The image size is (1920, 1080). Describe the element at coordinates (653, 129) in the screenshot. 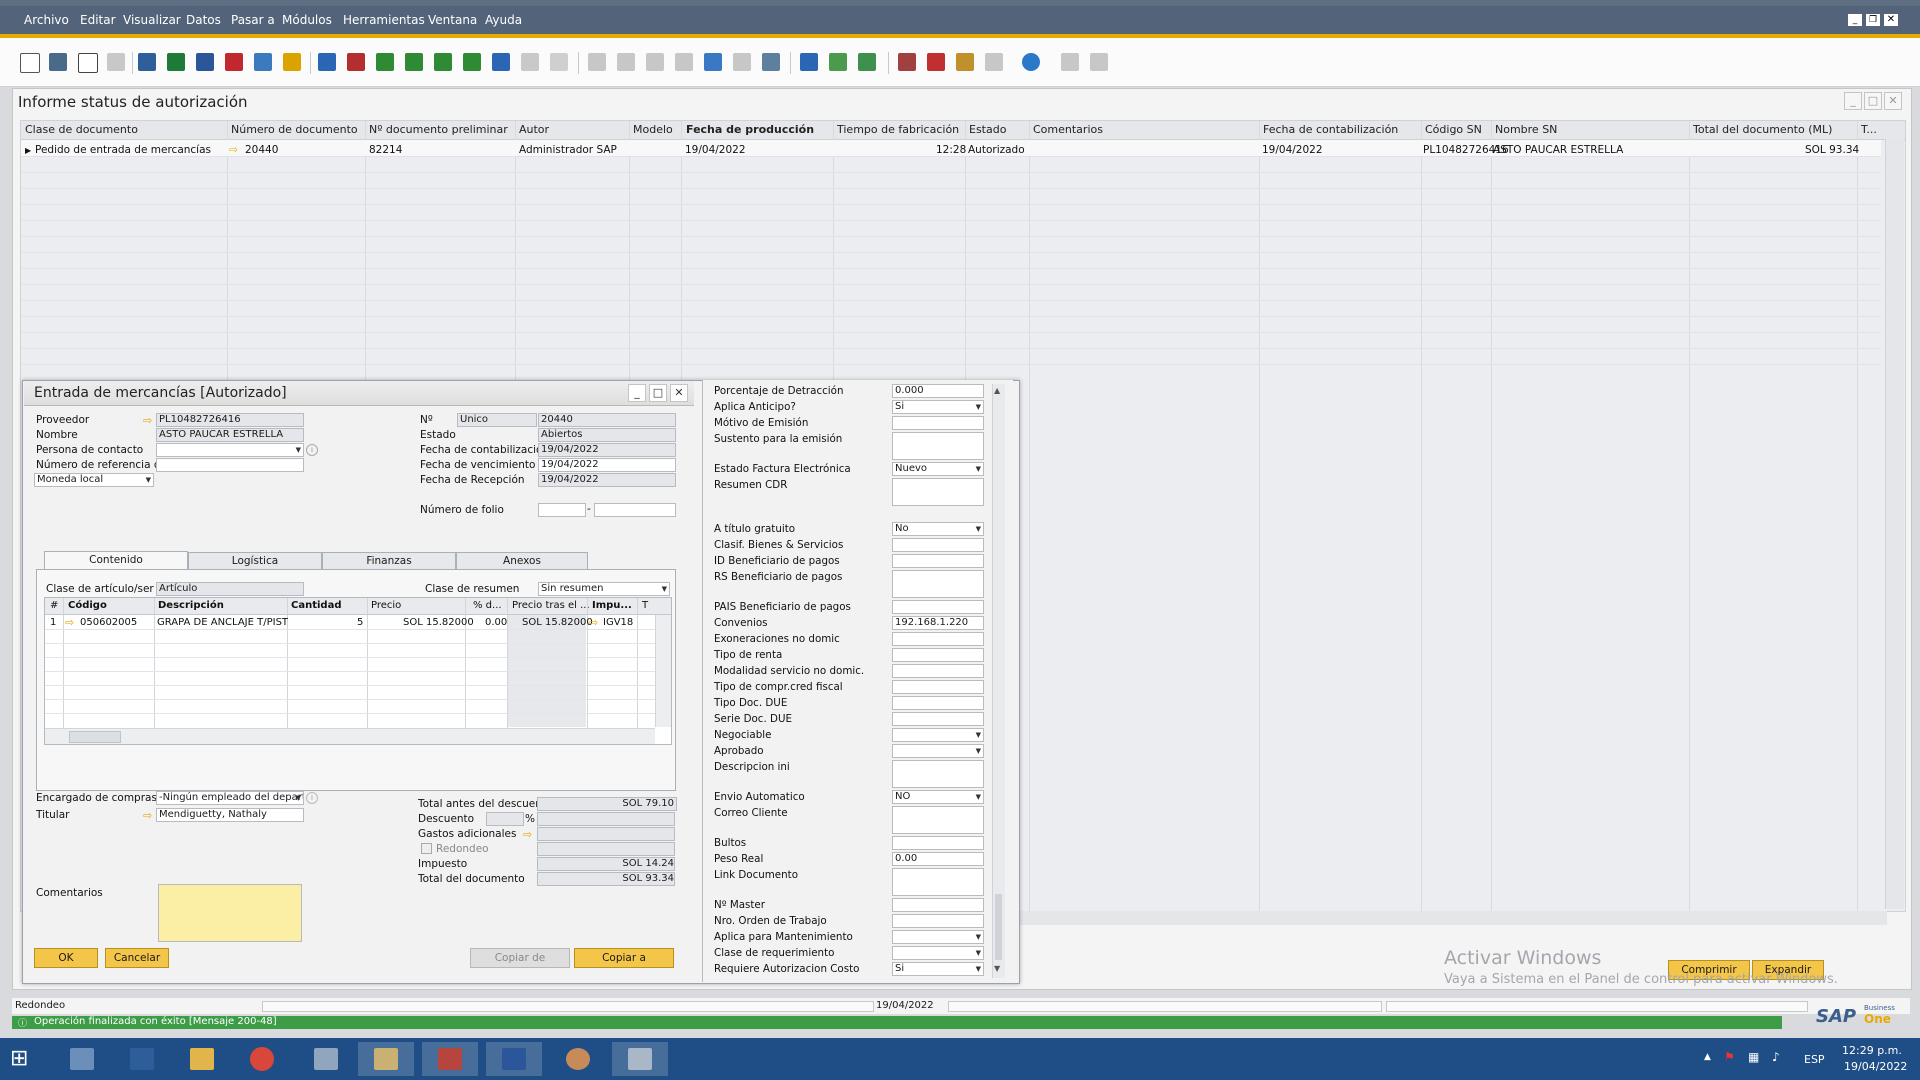

I see `grid-header: Modelo` at that location.